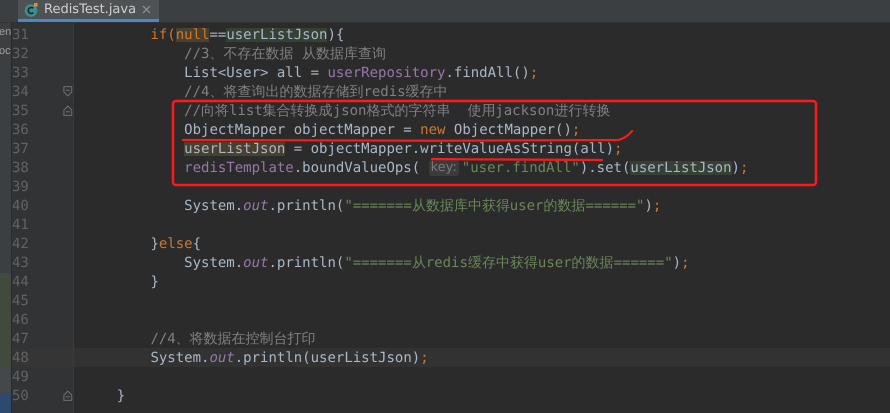  Describe the element at coordinates (403, 149) in the screenshot. I see `code-text: userListJson = objectMapper.writeValueAsString(all);` at that location.